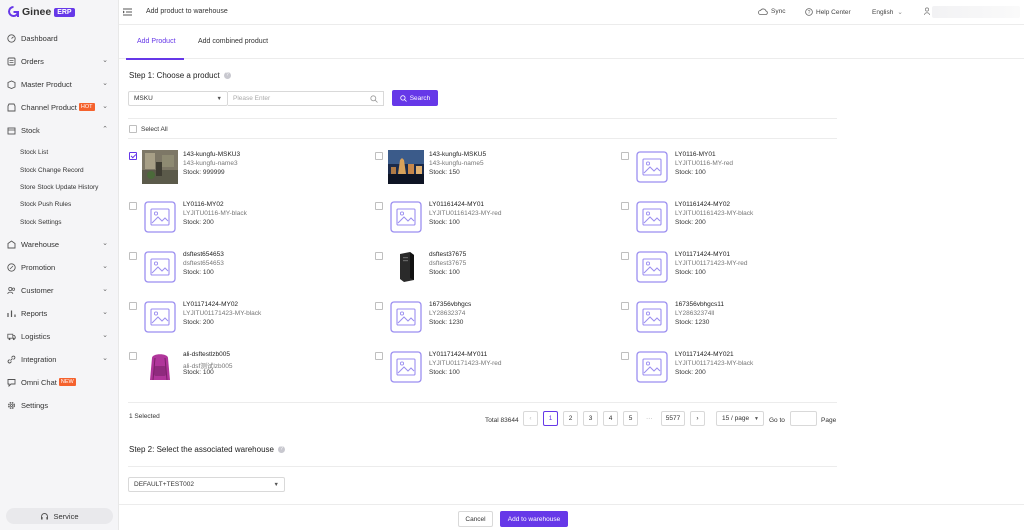 Image resolution: width=1024 pixels, height=530 pixels. Describe the element at coordinates (530, 418) in the screenshot. I see `prev-page-button: ‹` at that location.